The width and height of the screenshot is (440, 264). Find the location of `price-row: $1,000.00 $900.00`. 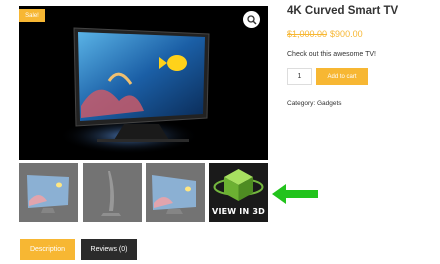

price-row: $1,000.00 $900.00 is located at coordinates (325, 34).